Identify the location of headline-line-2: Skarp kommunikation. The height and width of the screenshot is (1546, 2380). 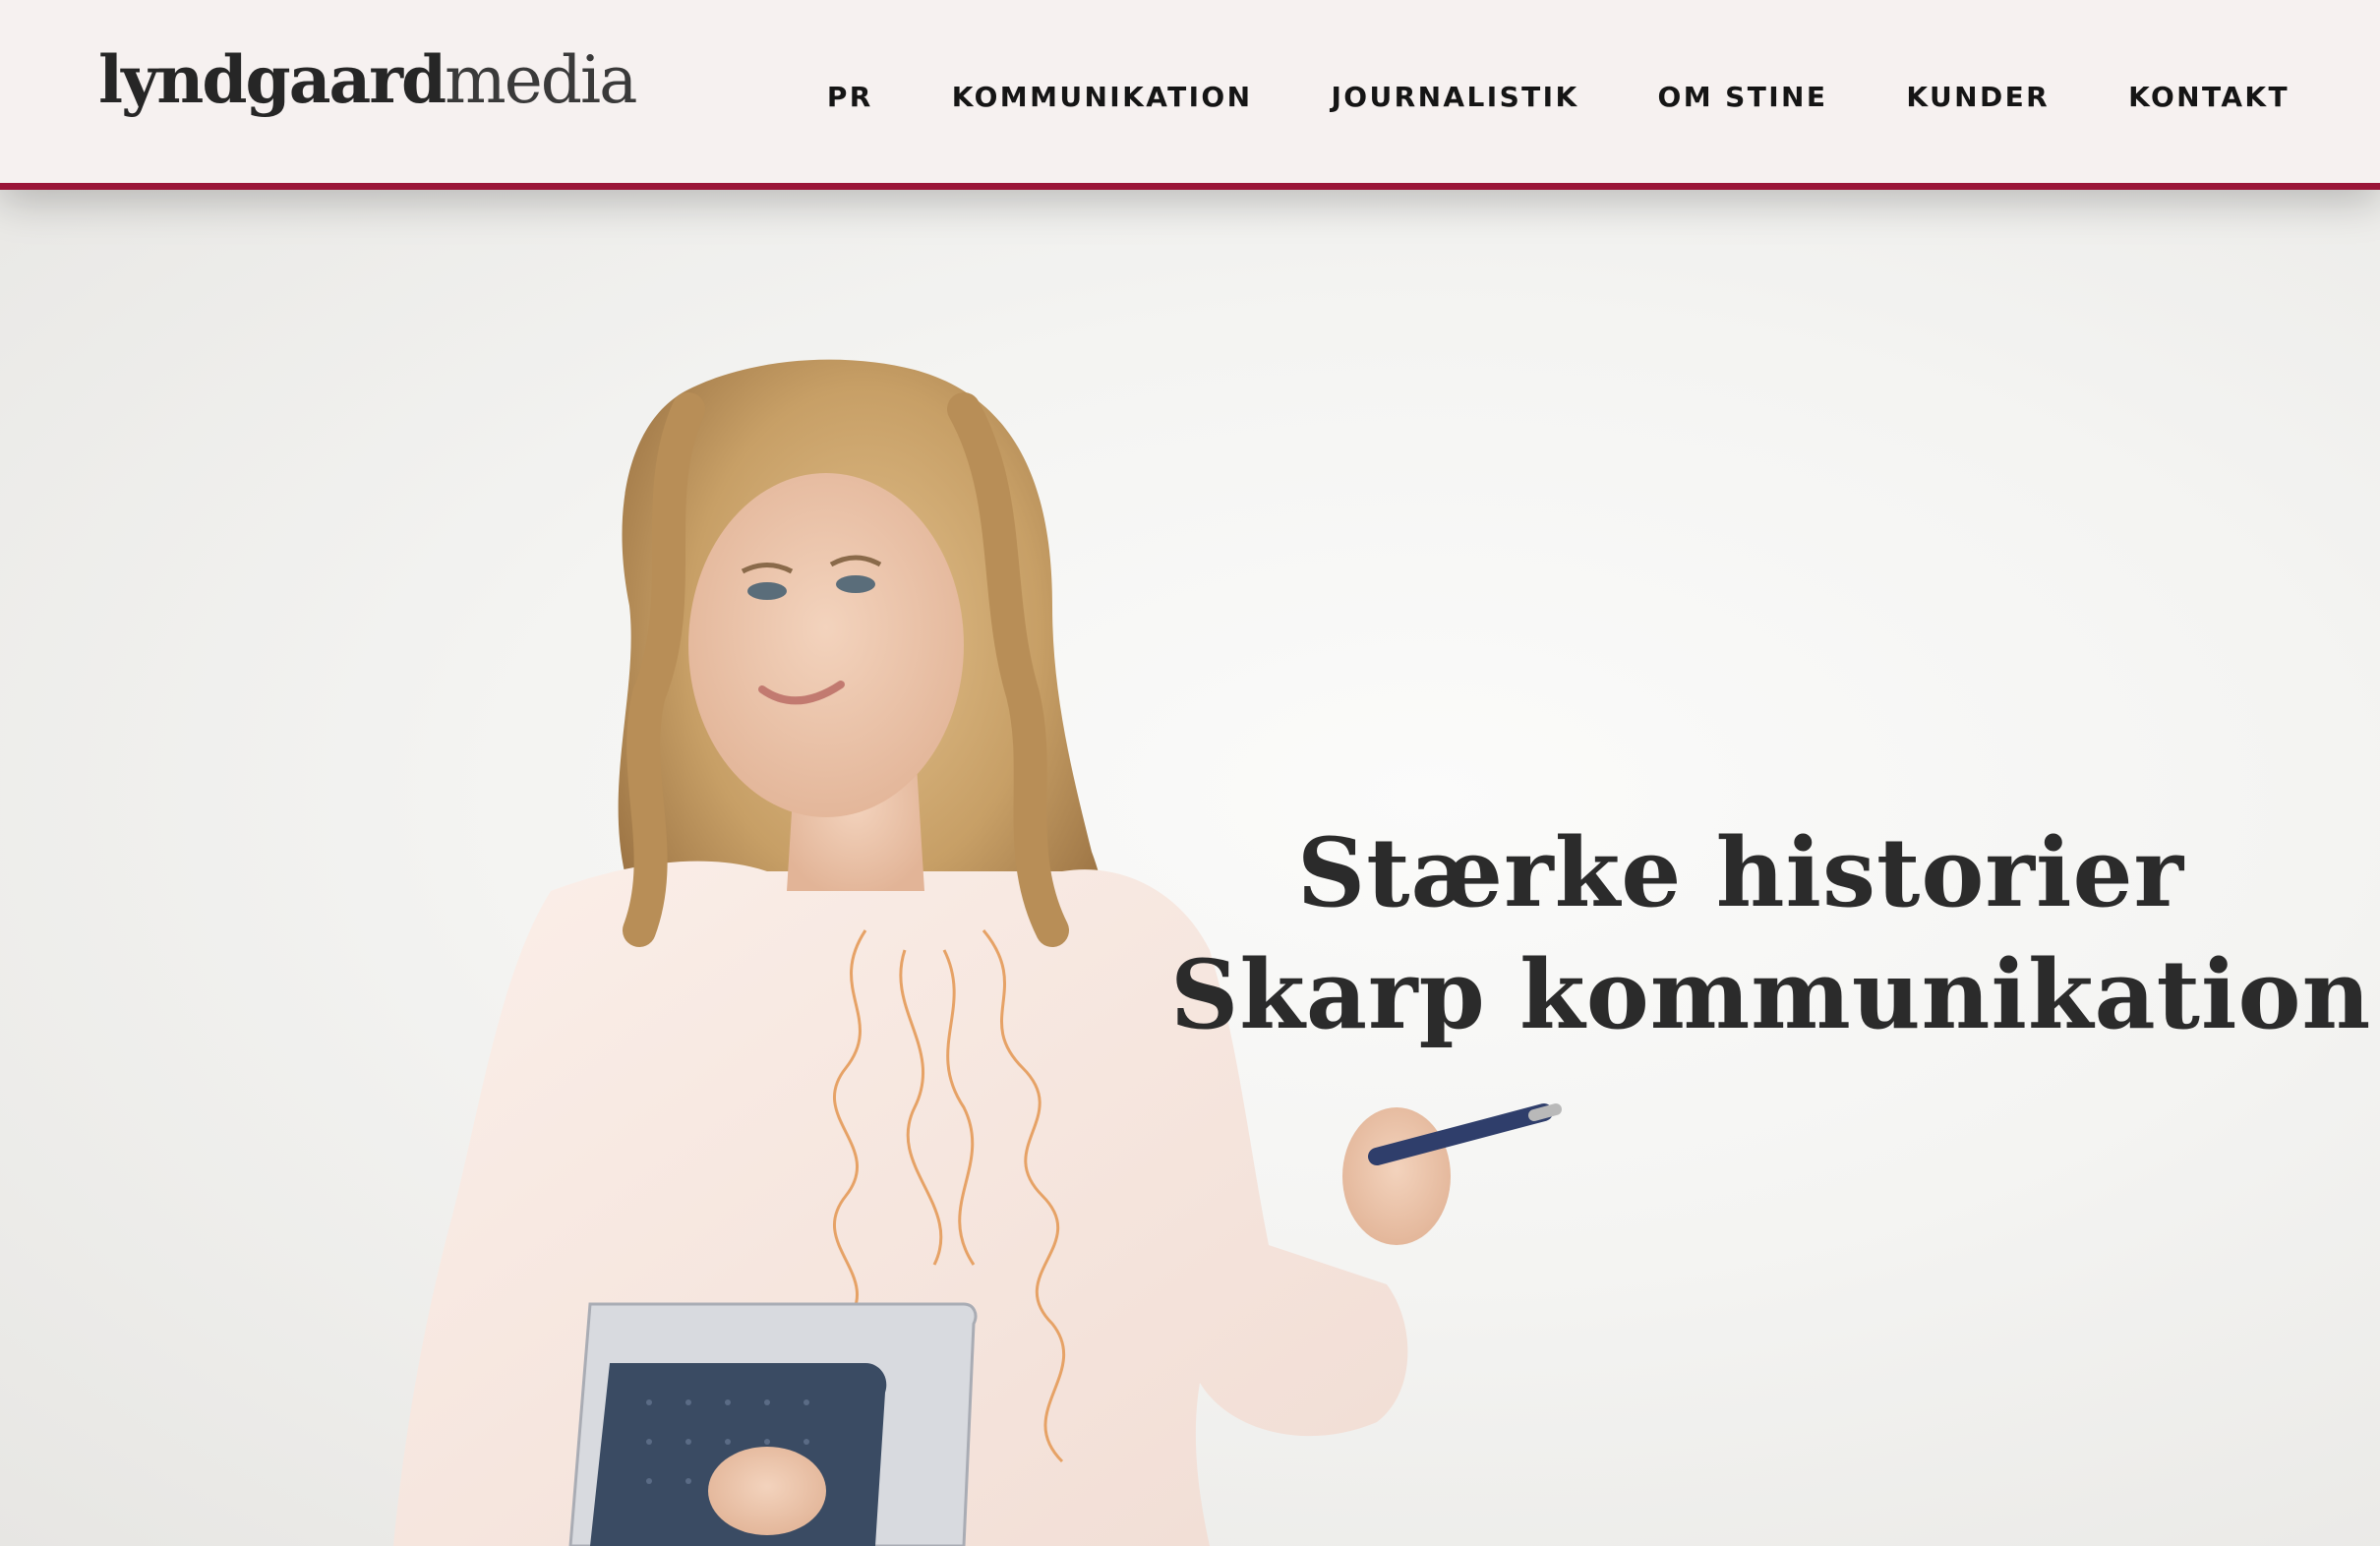
(1771, 994).